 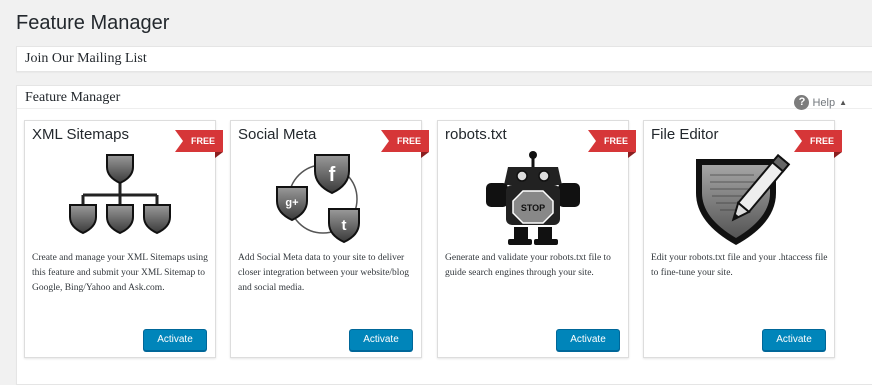 What do you see at coordinates (824, 102) in the screenshot?
I see `help-label: Help` at bounding box center [824, 102].